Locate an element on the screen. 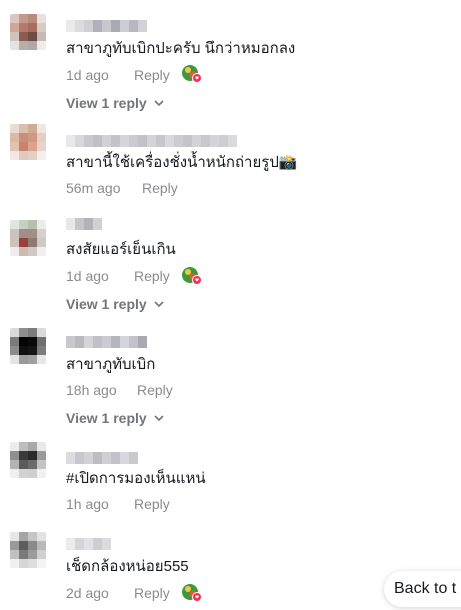 Image resolution: width=461 pixels, height=610 pixels. comment-time: 2d ago is located at coordinates (87, 593).